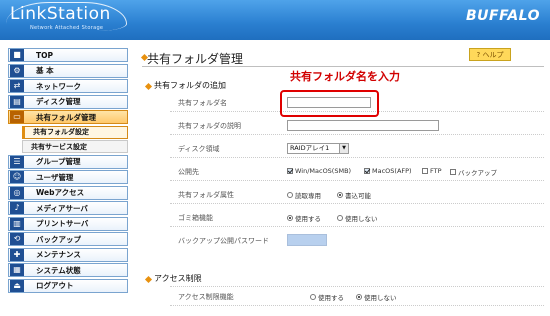 This screenshot has height=316, width=550. What do you see at coordinates (308, 196) in the screenshot?
I see `attribute-readonly-label: 読取専用` at bounding box center [308, 196].